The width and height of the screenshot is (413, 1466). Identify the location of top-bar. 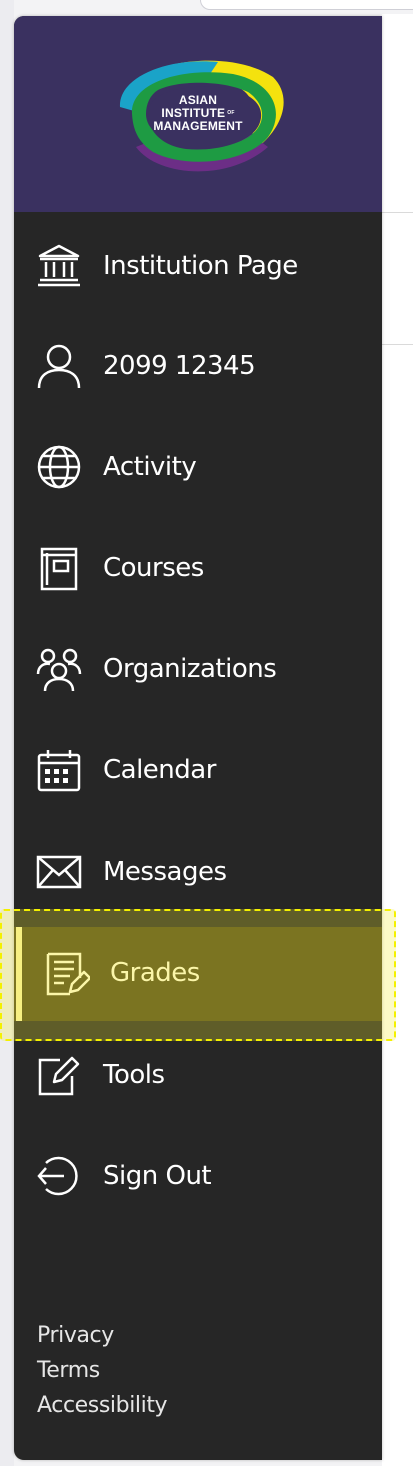
(306, 5).